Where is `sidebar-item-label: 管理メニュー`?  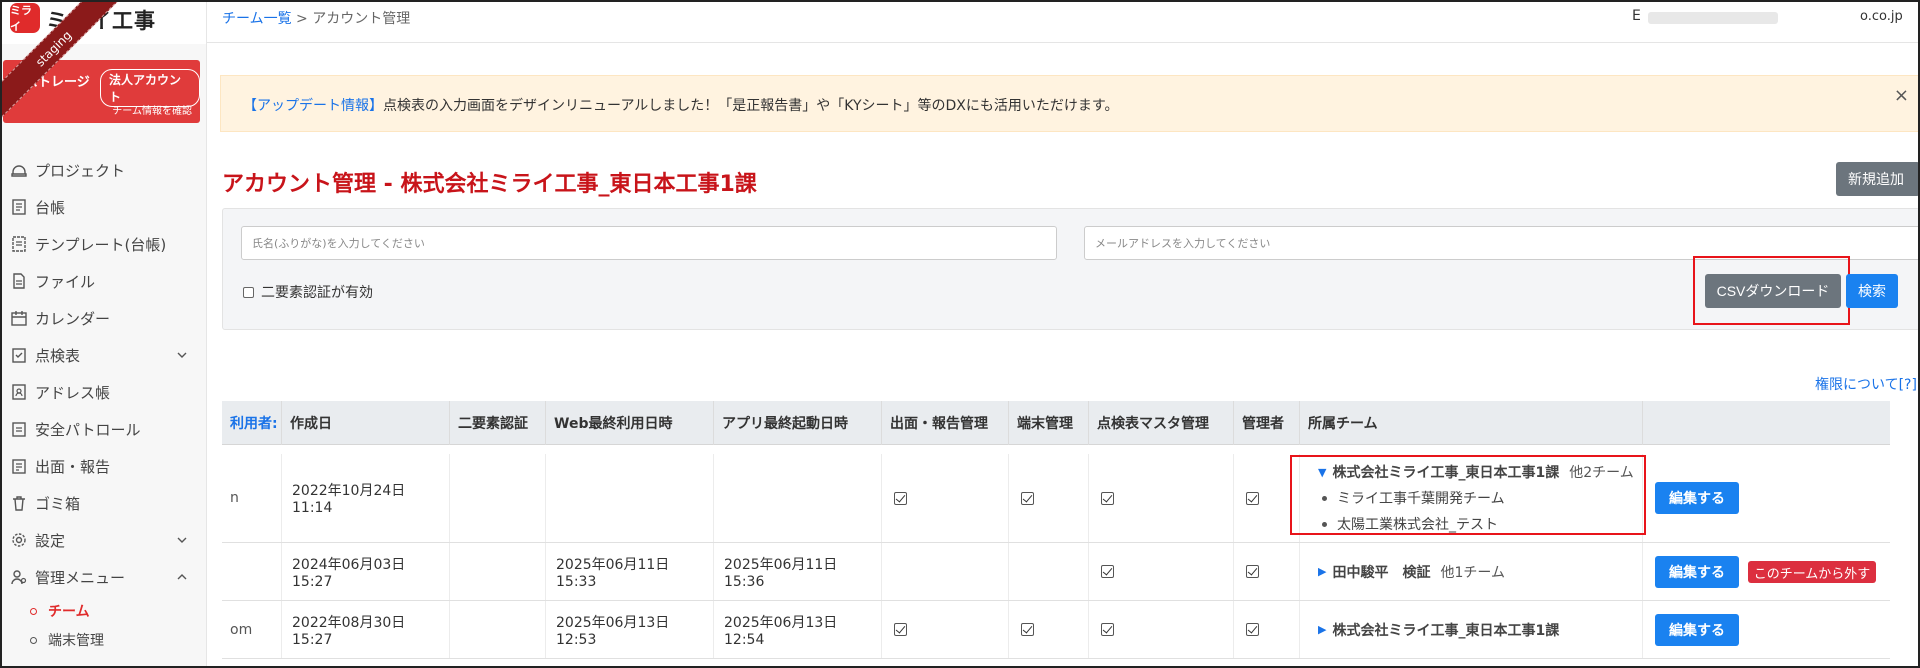 sidebar-item-label: 管理メニュー is located at coordinates (80, 577).